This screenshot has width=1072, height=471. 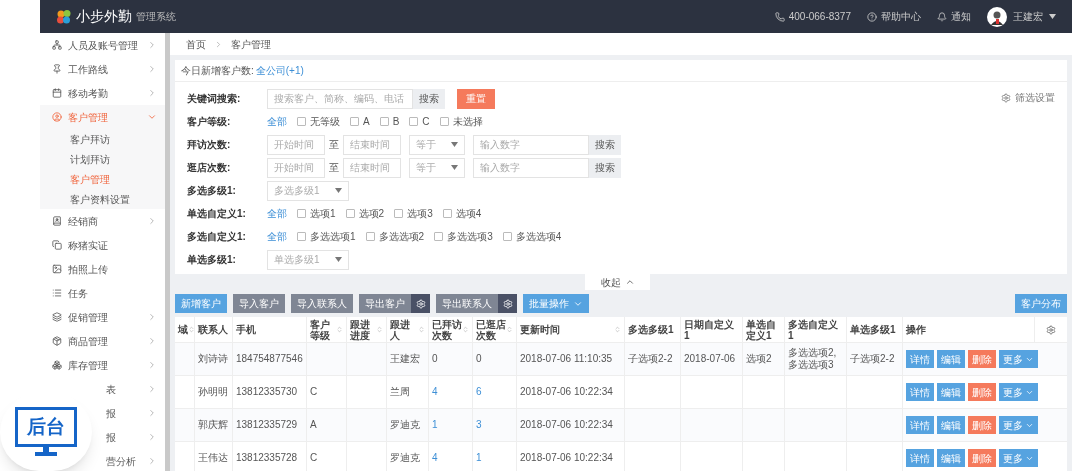 I want to click on caret-icon, so click(x=1052, y=16).